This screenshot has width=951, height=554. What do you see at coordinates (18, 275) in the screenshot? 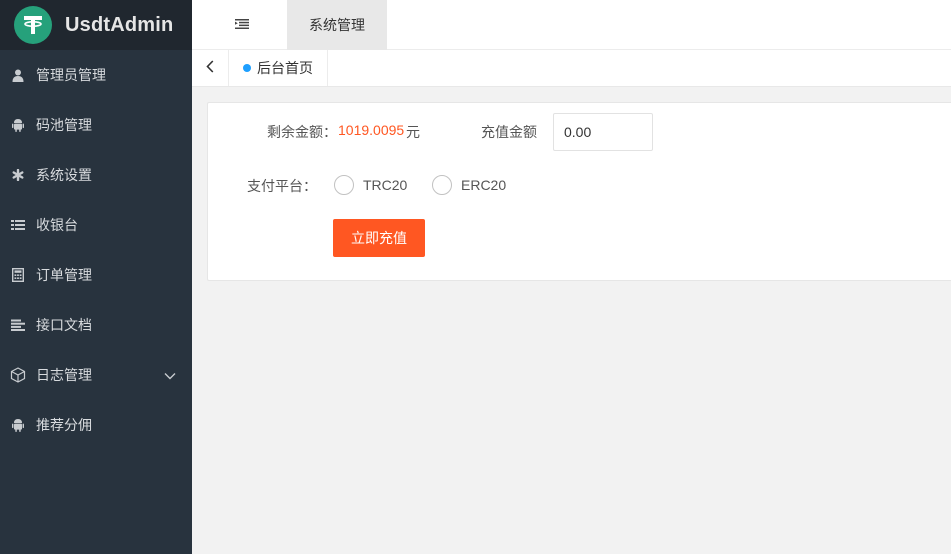
I see `calculator-icon` at bounding box center [18, 275].